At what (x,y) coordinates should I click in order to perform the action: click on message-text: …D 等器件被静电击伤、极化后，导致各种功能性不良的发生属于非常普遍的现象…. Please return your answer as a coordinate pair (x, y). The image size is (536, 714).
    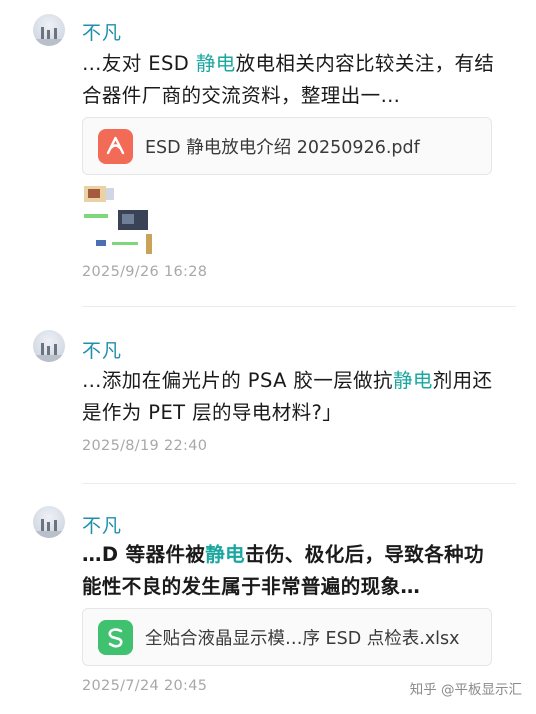
    Looking at the image, I should click on (292, 571).